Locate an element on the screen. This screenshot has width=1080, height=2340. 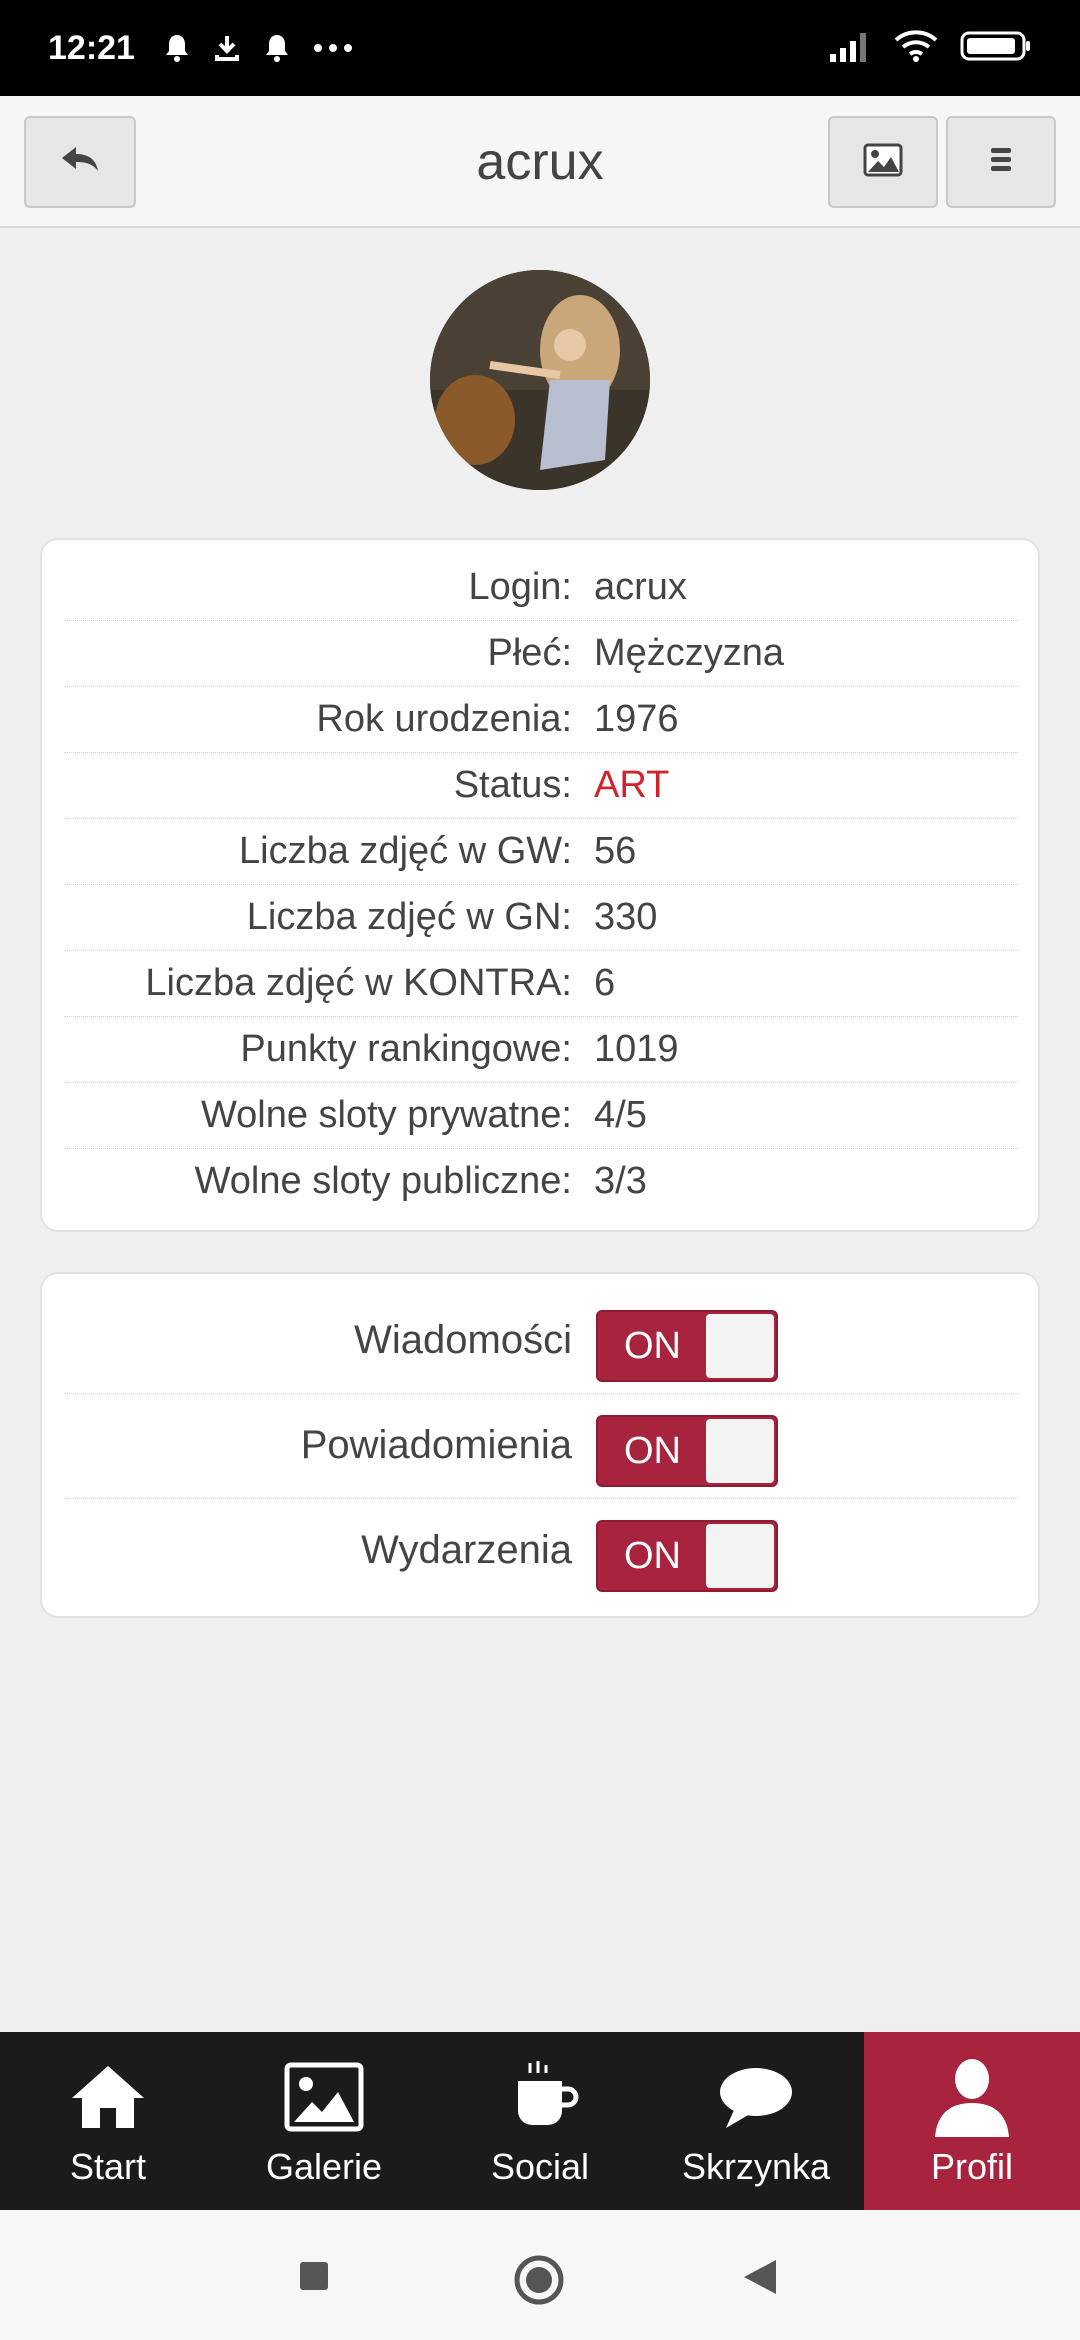
gallery-button is located at coordinates (883, 162).